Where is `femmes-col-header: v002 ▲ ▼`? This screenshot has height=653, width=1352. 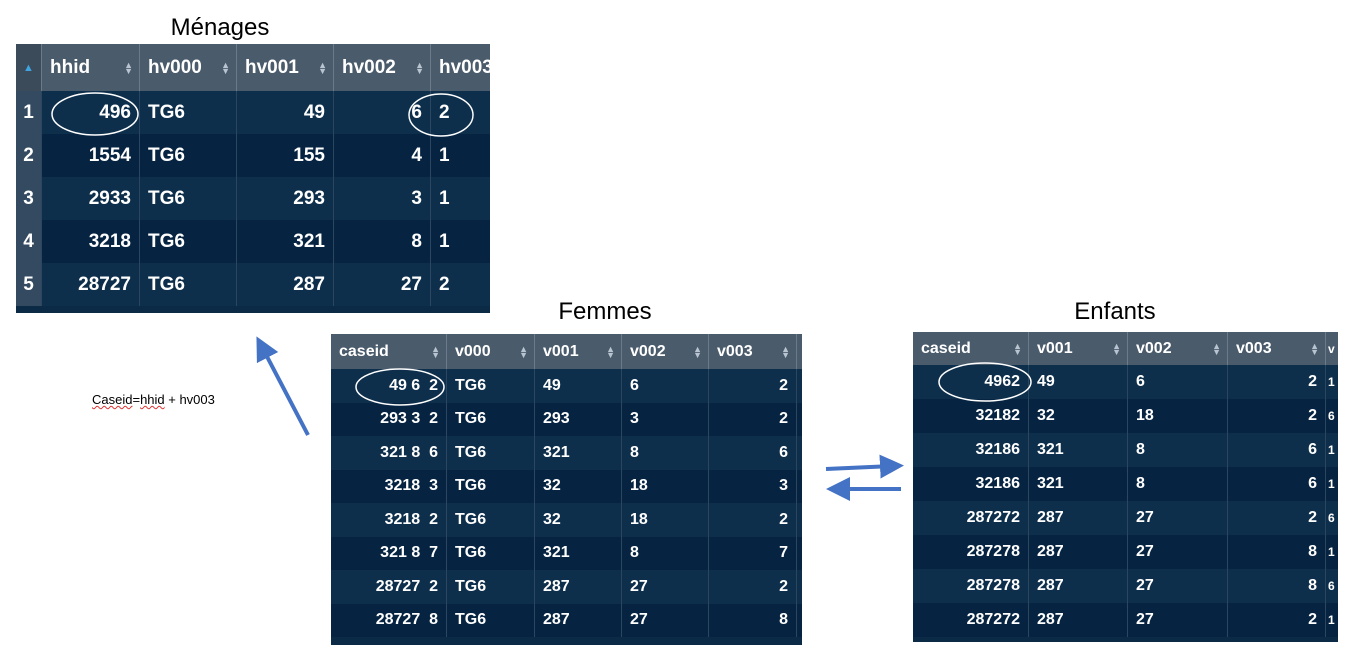
femmes-col-header: v002 ▲ ▼ is located at coordinates (665, 351).